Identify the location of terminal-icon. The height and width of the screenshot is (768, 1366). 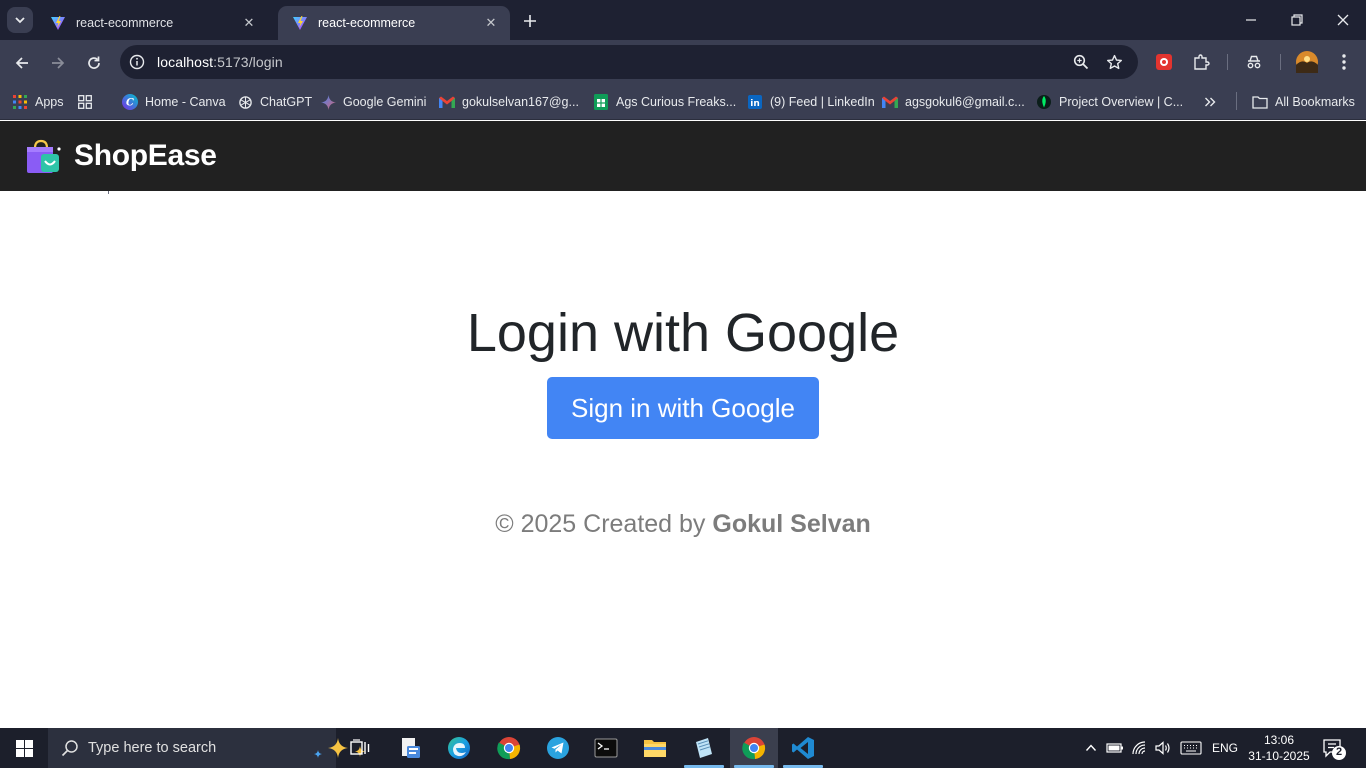
(606, 748).